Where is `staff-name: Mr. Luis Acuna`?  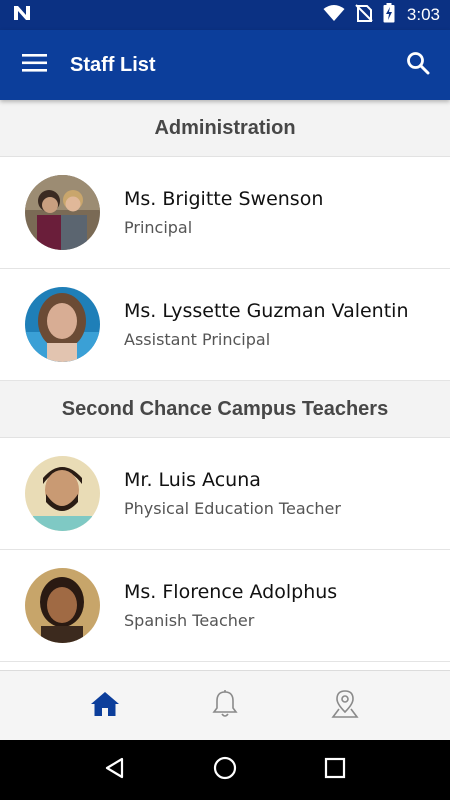
staff-name: Mr. Luis Acuna is located at coordinates (192, 480).